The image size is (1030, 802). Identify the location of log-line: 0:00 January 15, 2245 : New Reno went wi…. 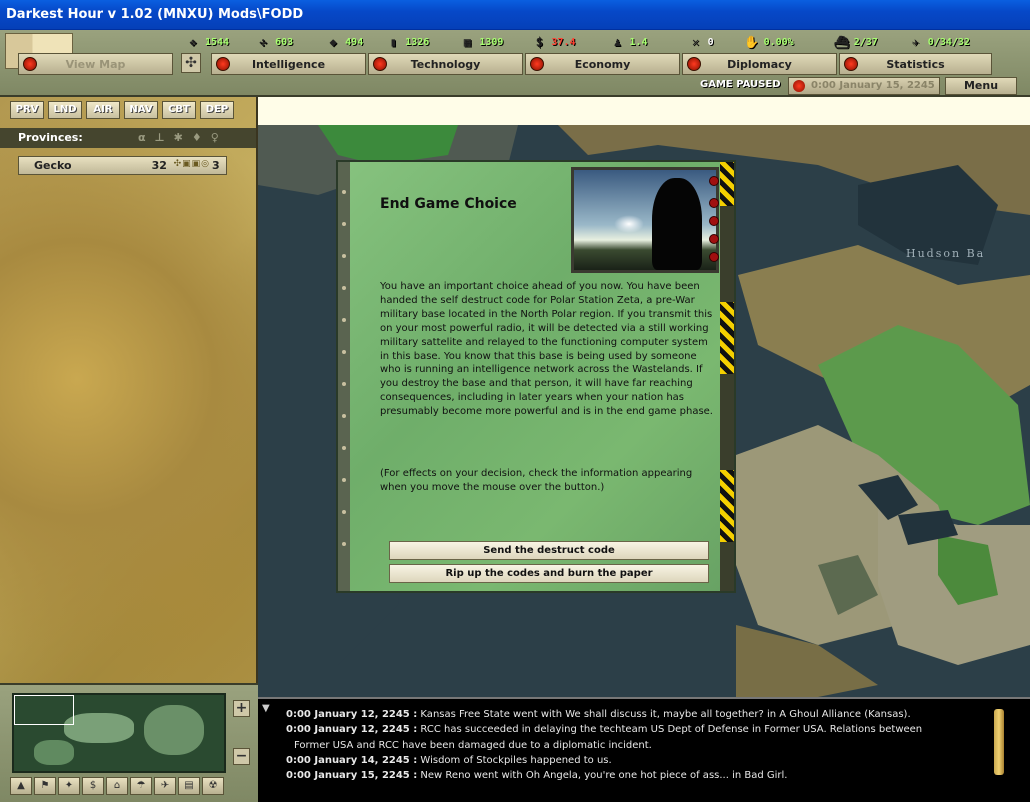
(537, 776).